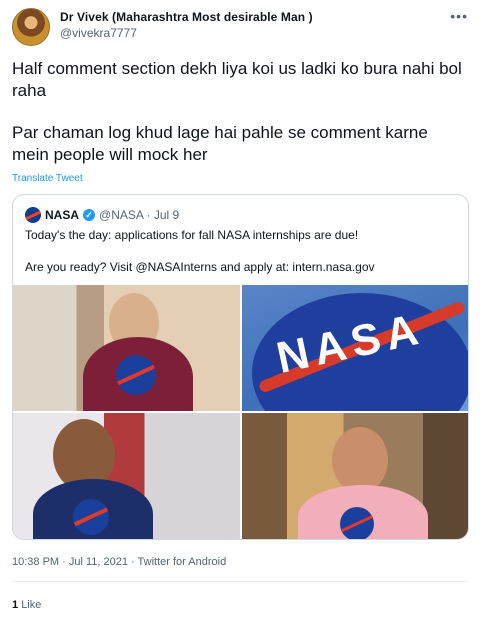 This screenshot has width=480, height=618. Describe the element at coordinates (62, 215) in the screenshot. I see `quoted-author-name: NASA` at that location.